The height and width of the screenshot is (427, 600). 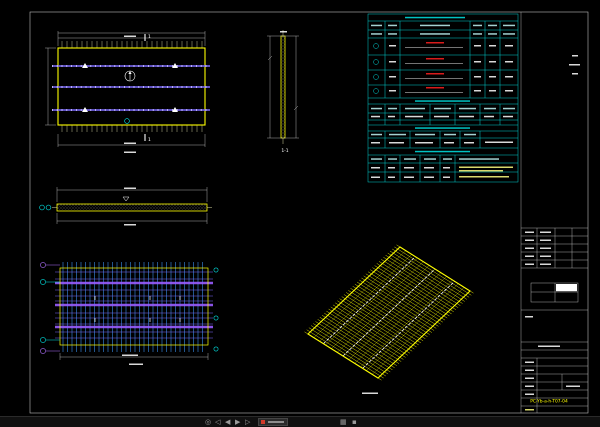 What do you see at coordinates (237, 422) in the screenshot?
I see `next-layout-icon: ▶` at bounding box center [237, 422].